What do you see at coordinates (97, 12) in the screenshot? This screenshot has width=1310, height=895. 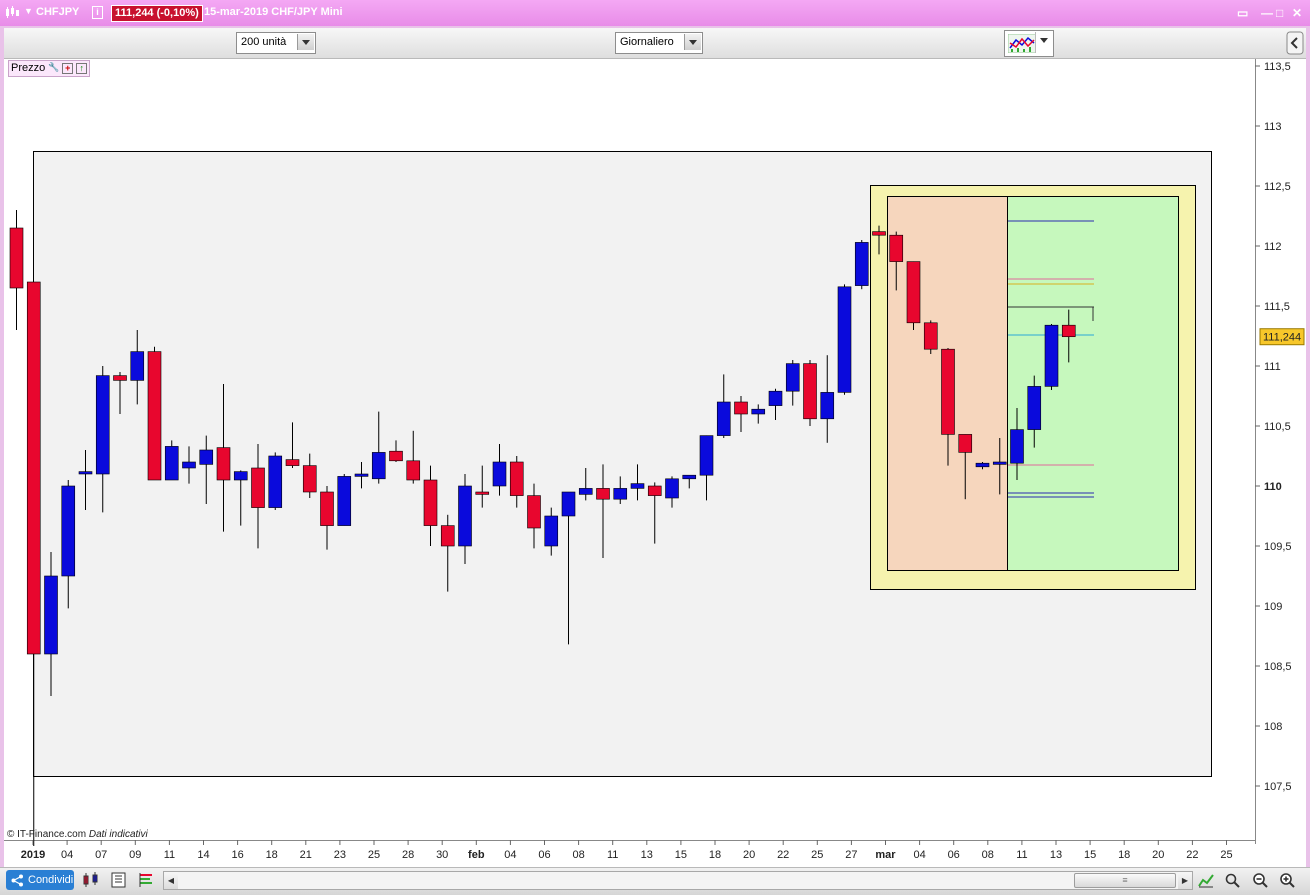 I see `info-icon: i` at bounding box center [97, 12].